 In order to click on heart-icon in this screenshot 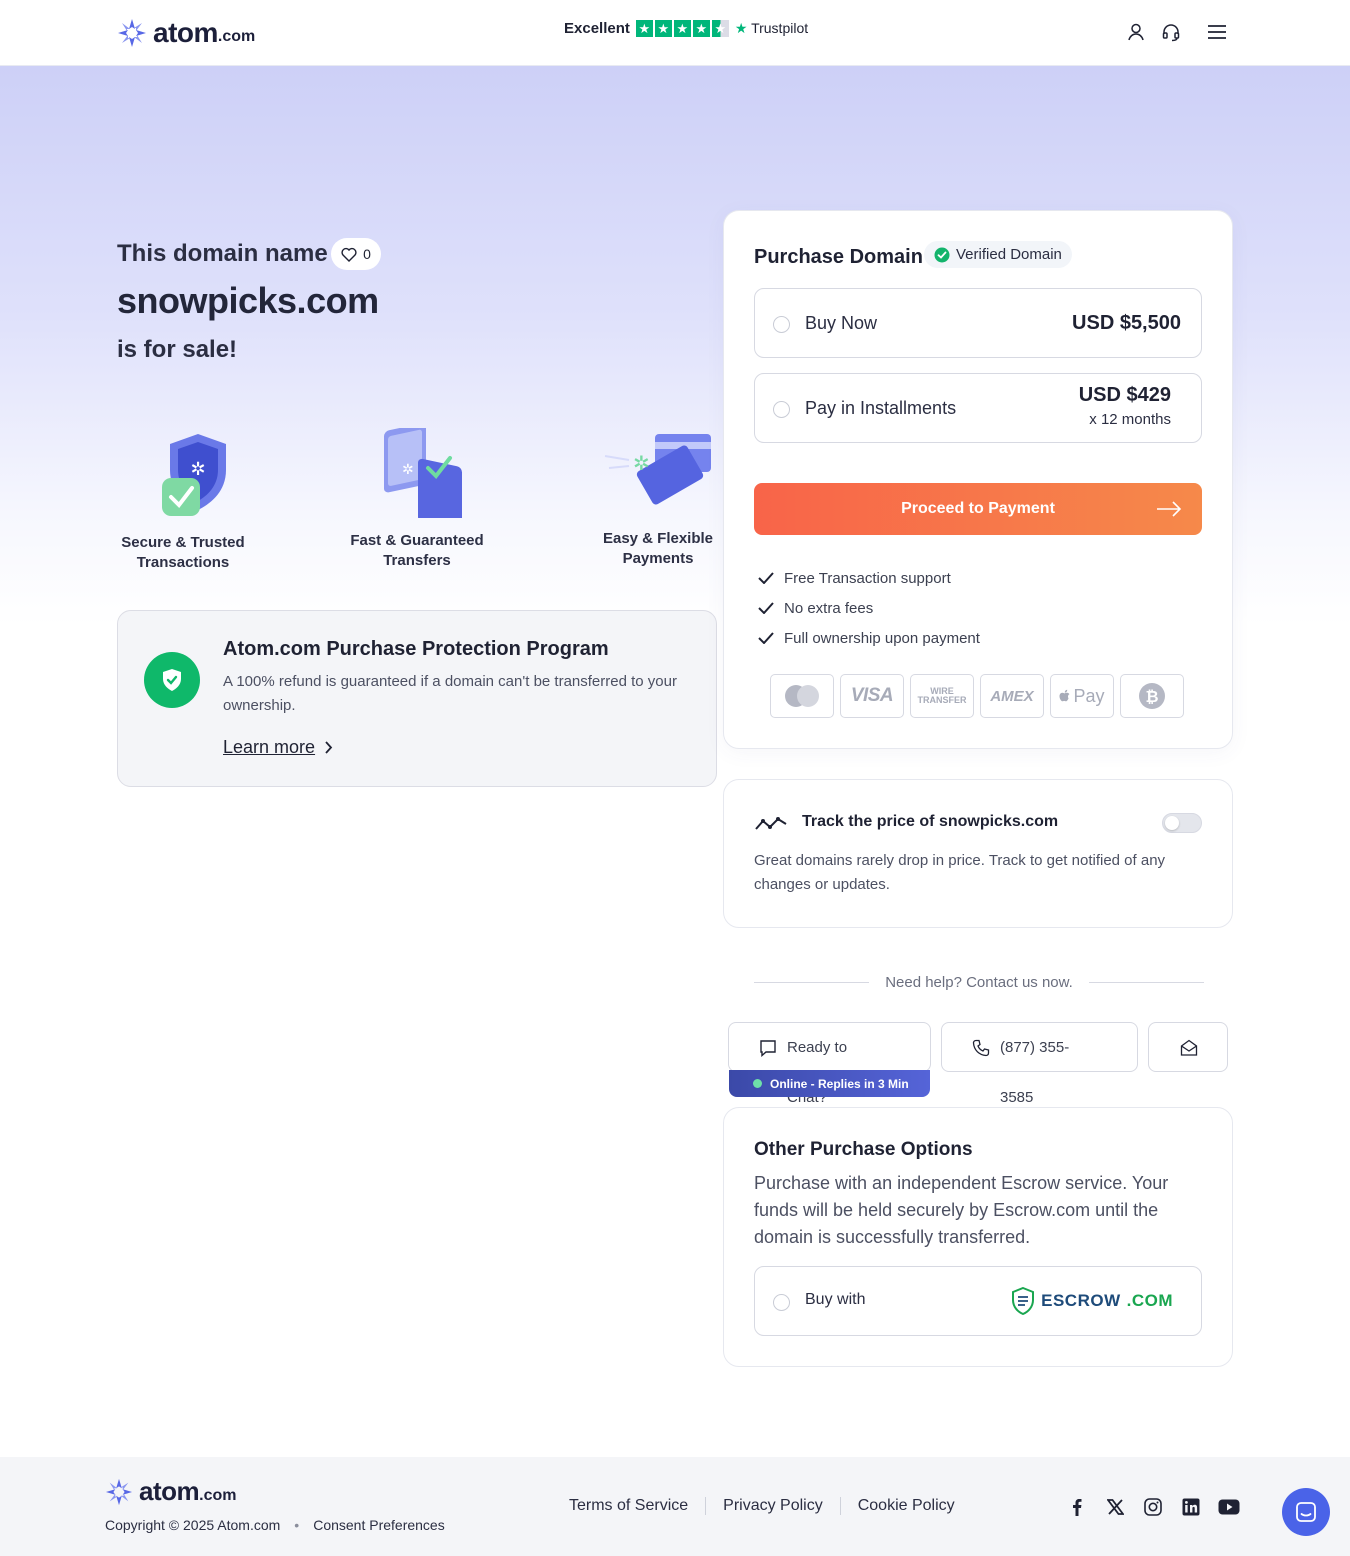, I will do `click(349, 254)`.